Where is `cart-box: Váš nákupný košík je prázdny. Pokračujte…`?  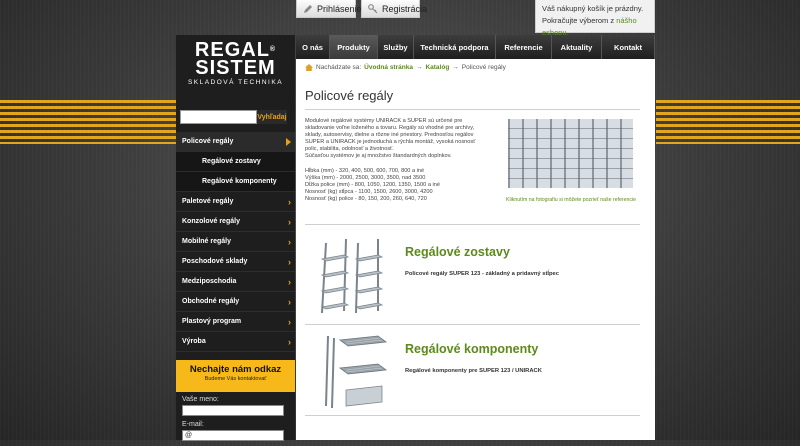 cart-box: Váš nákupný košík je prázdny. Pokračujte… is located at coordinates (595, 18).